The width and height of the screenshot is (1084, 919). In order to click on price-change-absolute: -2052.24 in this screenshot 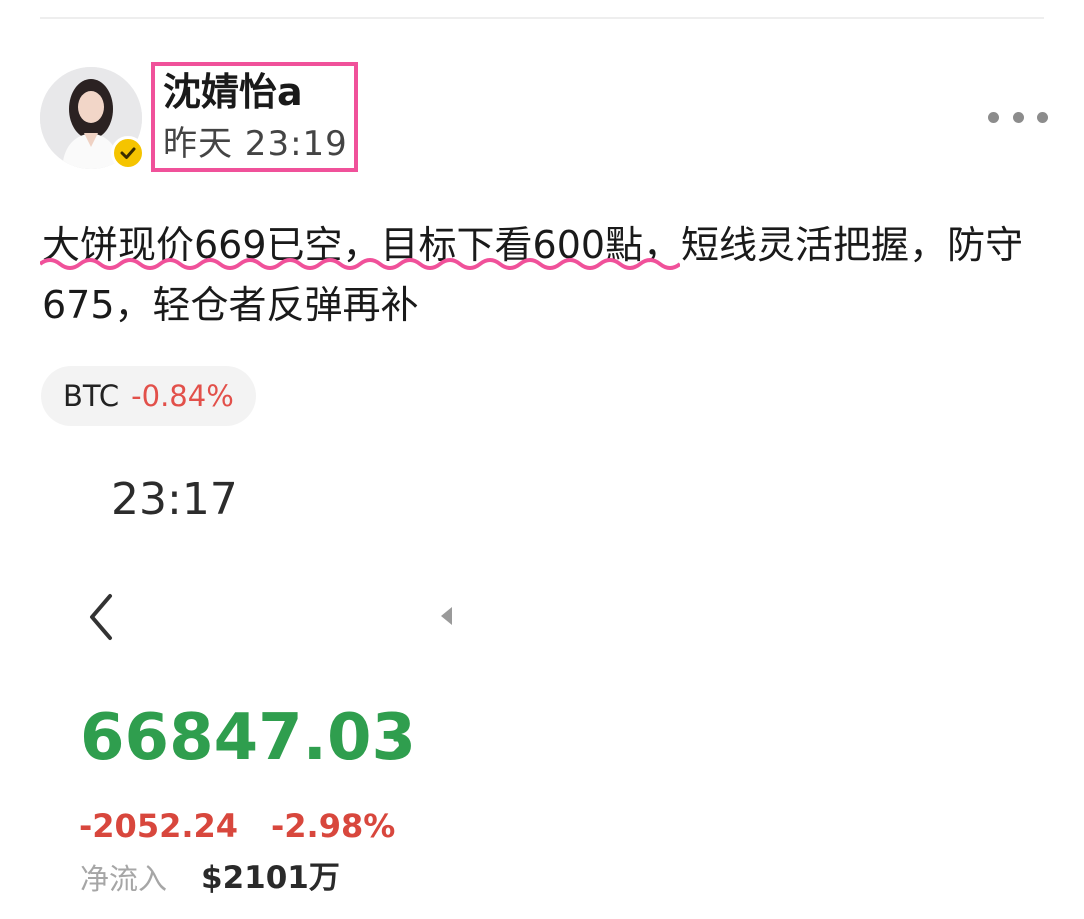, I will do `click(159, 826)`.